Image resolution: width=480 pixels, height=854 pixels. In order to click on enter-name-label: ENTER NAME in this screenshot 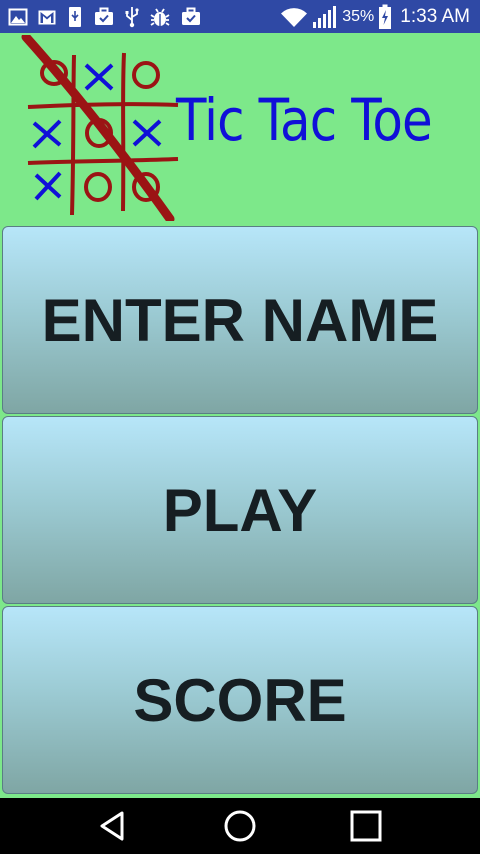, I will do `click(240, 320)`.